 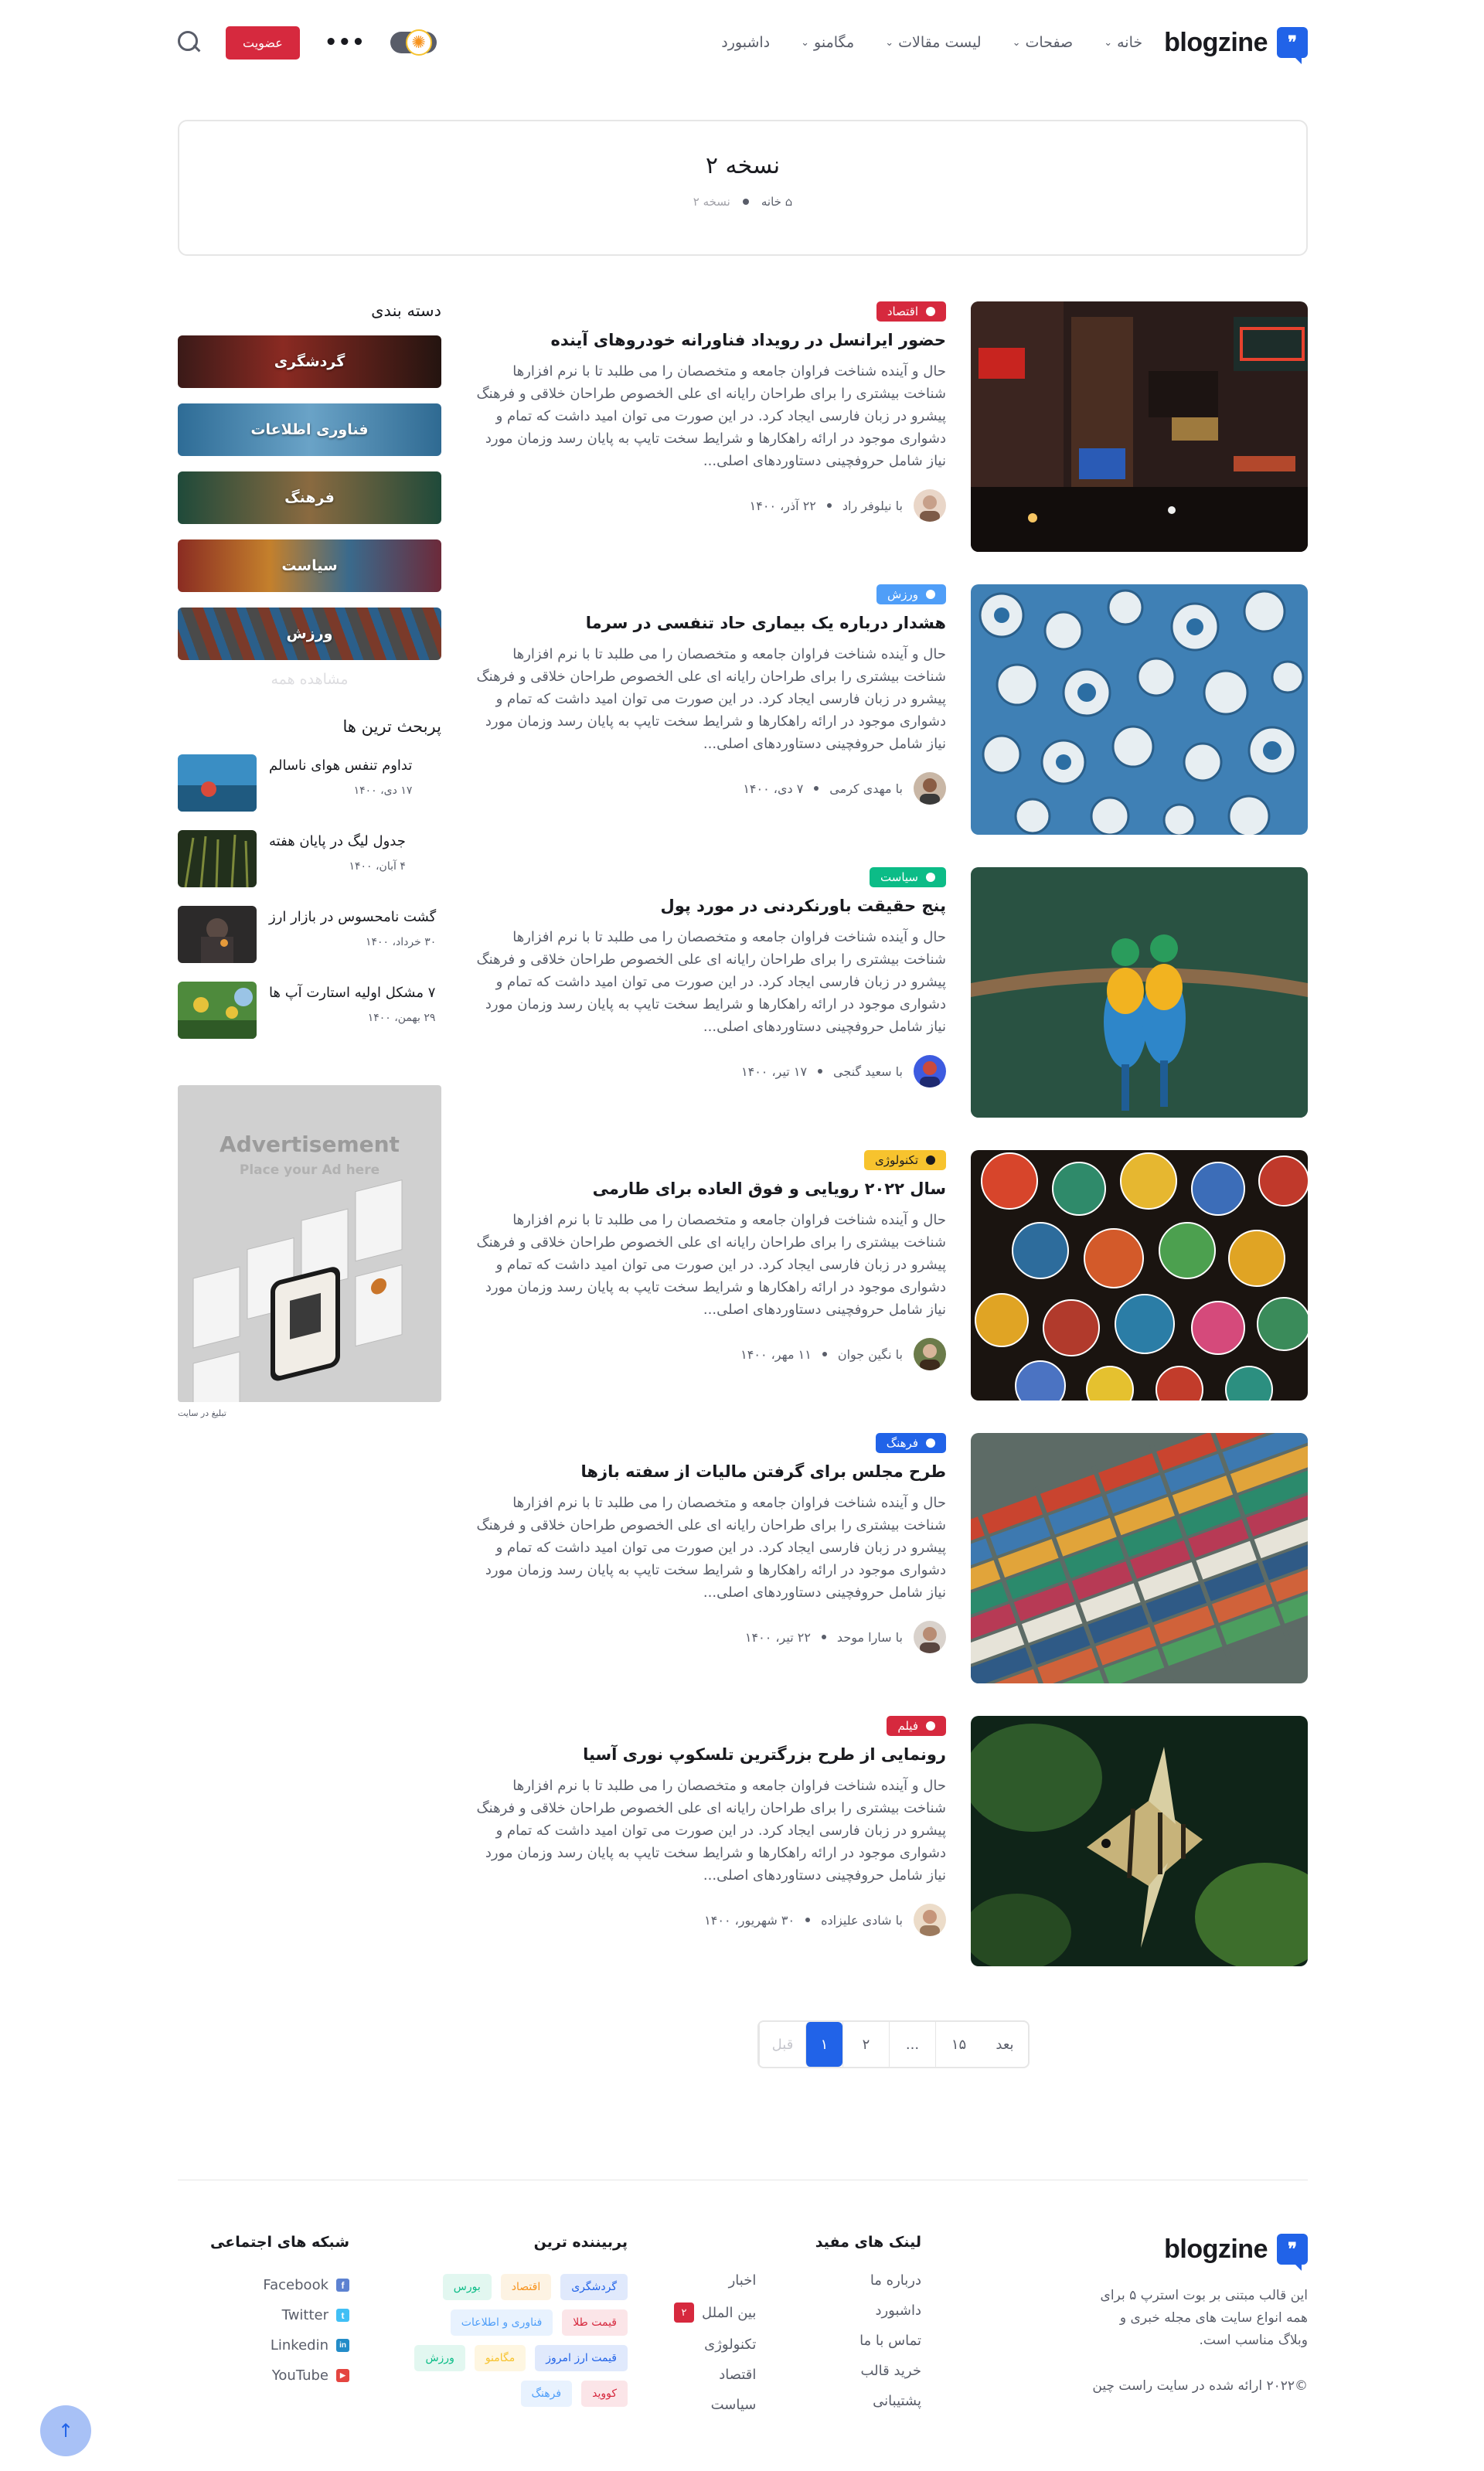 I want to click on ad-caption: تبلیغ در سایت, so click(x=309, y=1413).